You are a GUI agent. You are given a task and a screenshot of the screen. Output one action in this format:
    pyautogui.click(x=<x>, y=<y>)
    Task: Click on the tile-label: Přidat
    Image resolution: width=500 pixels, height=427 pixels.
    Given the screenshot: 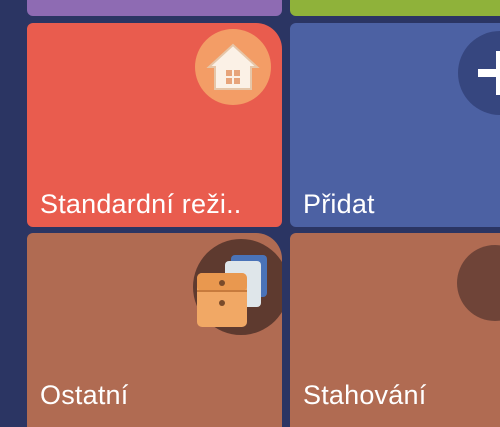 What is the action you would take?
    pyautogui.click(x=339, y=204)
    